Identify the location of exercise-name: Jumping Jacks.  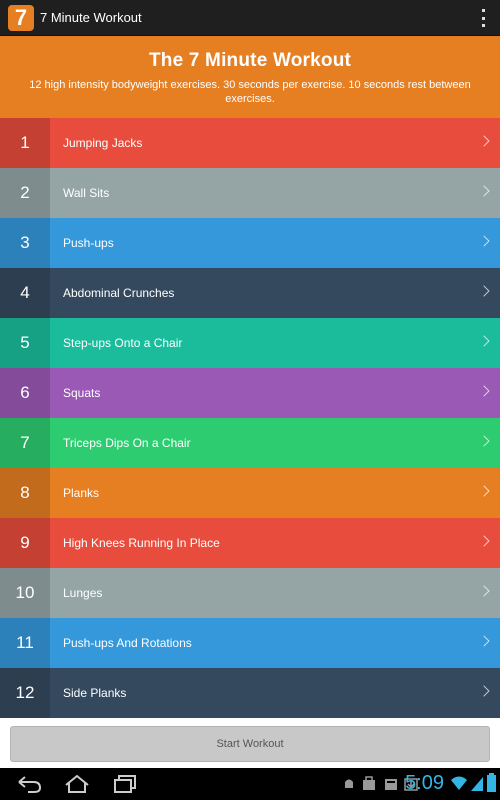
(103, 143).